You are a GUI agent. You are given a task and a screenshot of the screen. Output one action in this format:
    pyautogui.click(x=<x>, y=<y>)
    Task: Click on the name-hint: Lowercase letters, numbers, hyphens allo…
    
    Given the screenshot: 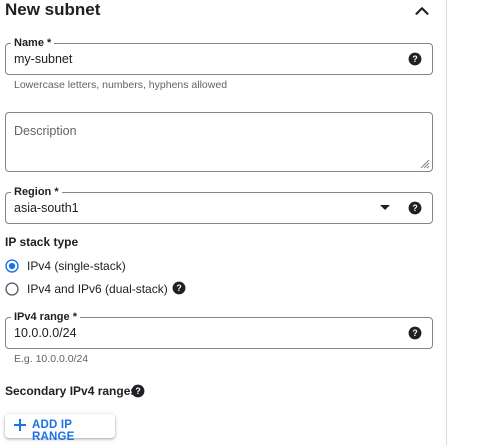 What is the action you would take?
    pyautogui.click(x=121, y=85)
    